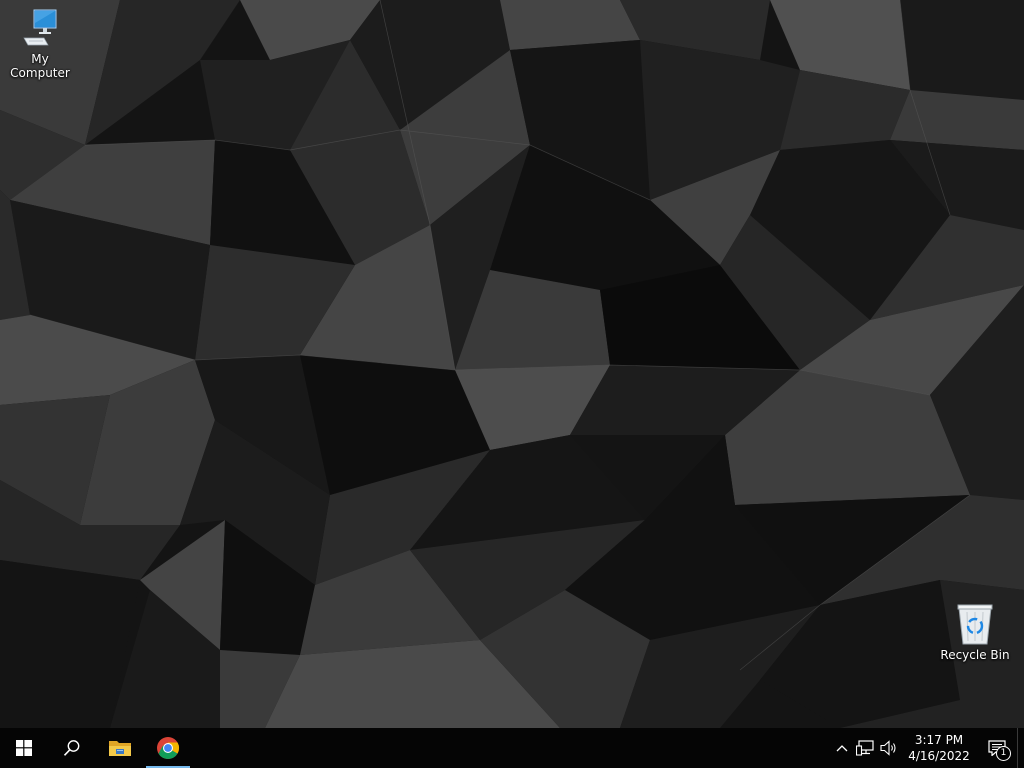 The width and height of the screenshot is (1024, 768). I want to click on chrome-icon, so click(168, 748).